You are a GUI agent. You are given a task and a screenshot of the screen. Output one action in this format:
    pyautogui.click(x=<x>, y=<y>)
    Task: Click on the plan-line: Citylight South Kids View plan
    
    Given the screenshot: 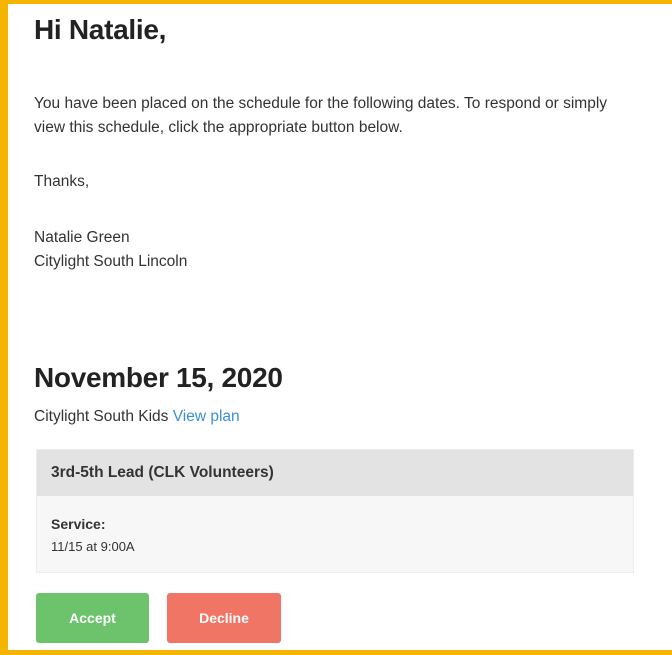 What is the action you would take?
    pyautogui.click(x=137, y=417)
    